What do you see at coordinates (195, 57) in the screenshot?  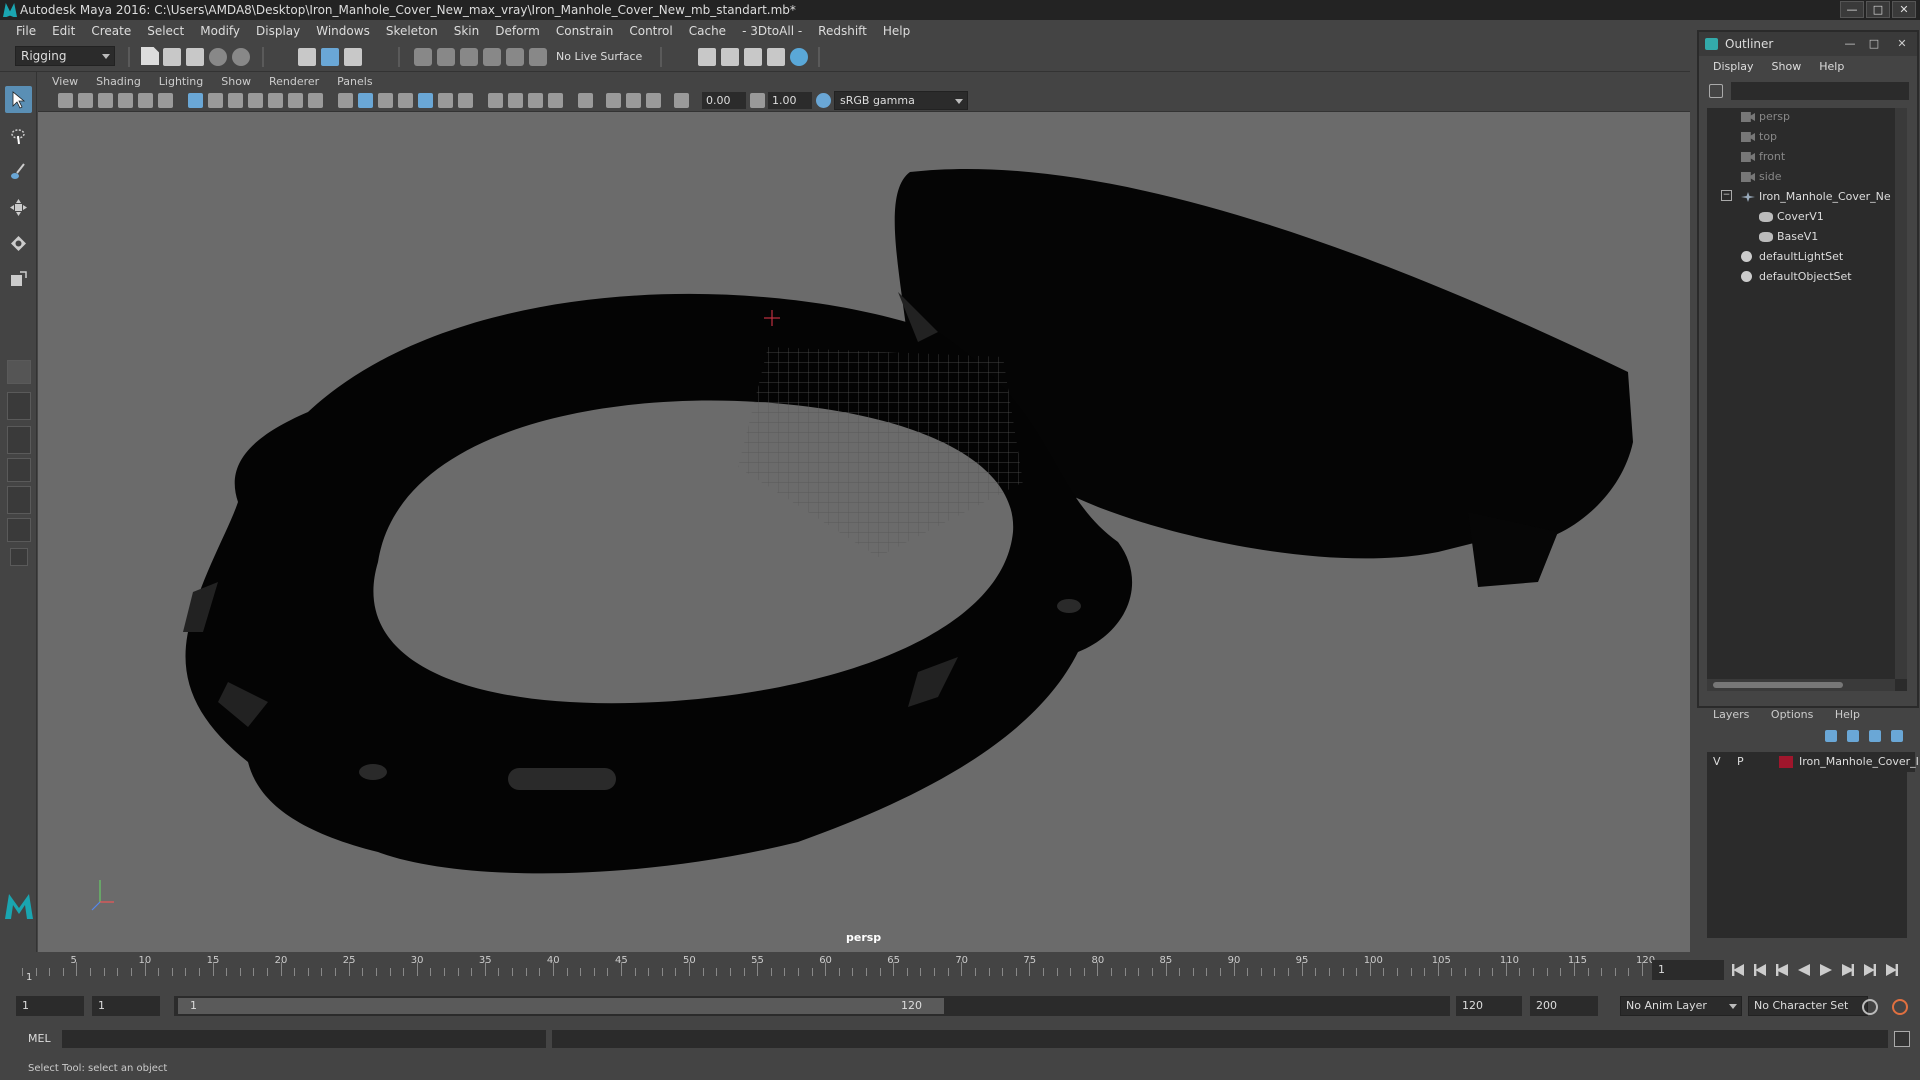 I see `save-scene-icon` at bounding box center [195, 57].